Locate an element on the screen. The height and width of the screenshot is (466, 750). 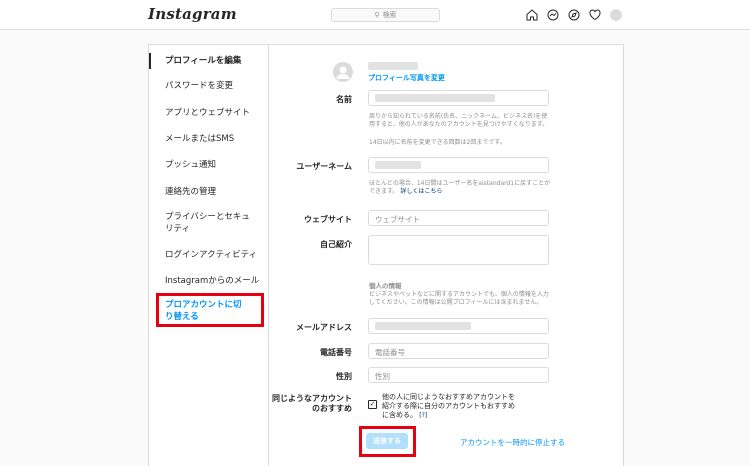
name-label: 名前 is located at coordinates (344, 99).